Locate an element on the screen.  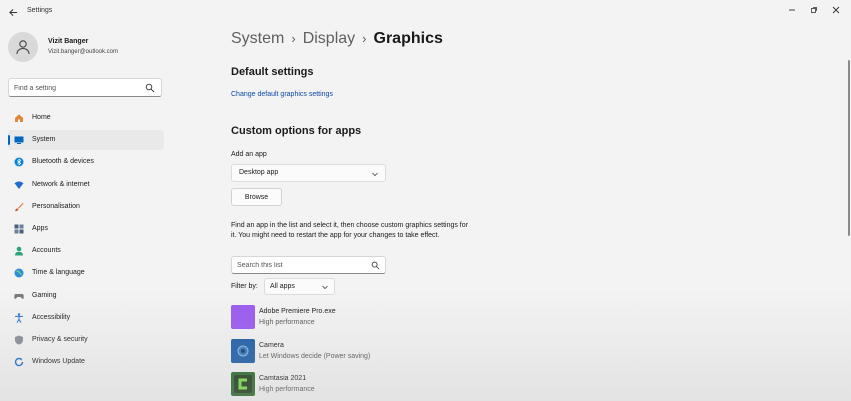
sidebar-item-label: Network & internet is located at coordinates (61, 184).